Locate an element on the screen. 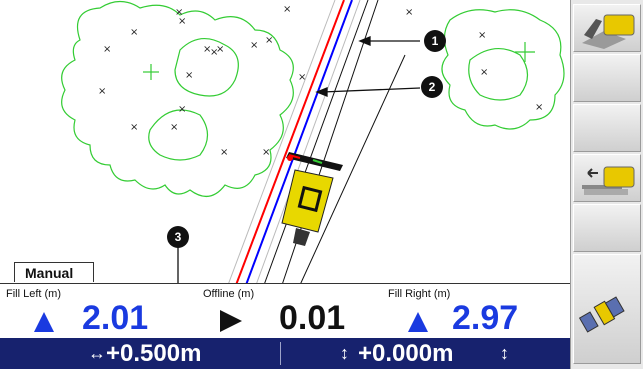 Image resolution: width=643 pixels, height=369 pixels. fill-left-label: Fill Left (m) is located at coordinates (33, 294).